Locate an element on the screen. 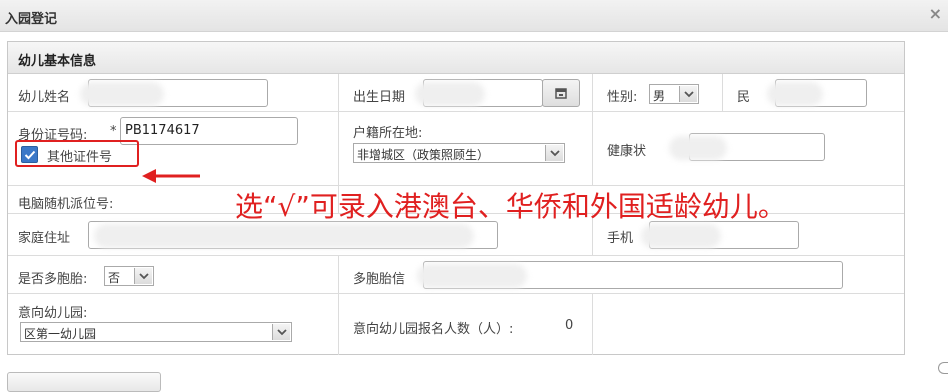  form-row-1: 幼儿姓名 出生日期 性别: 男 民 is located at coordinates (456, 93).